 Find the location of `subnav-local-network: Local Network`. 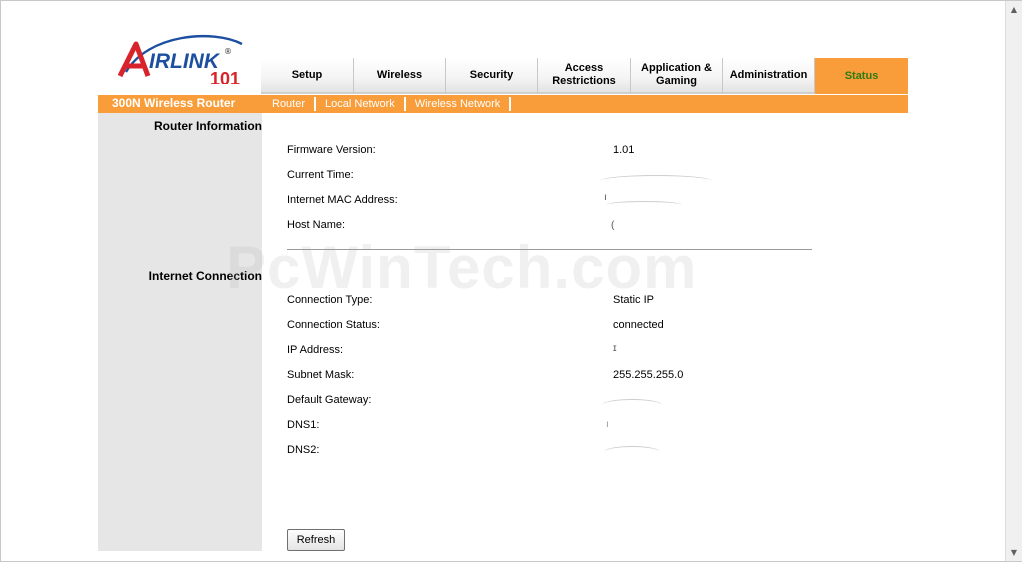

subnav-local-network: Local Network is located at coordinates (361, 104).